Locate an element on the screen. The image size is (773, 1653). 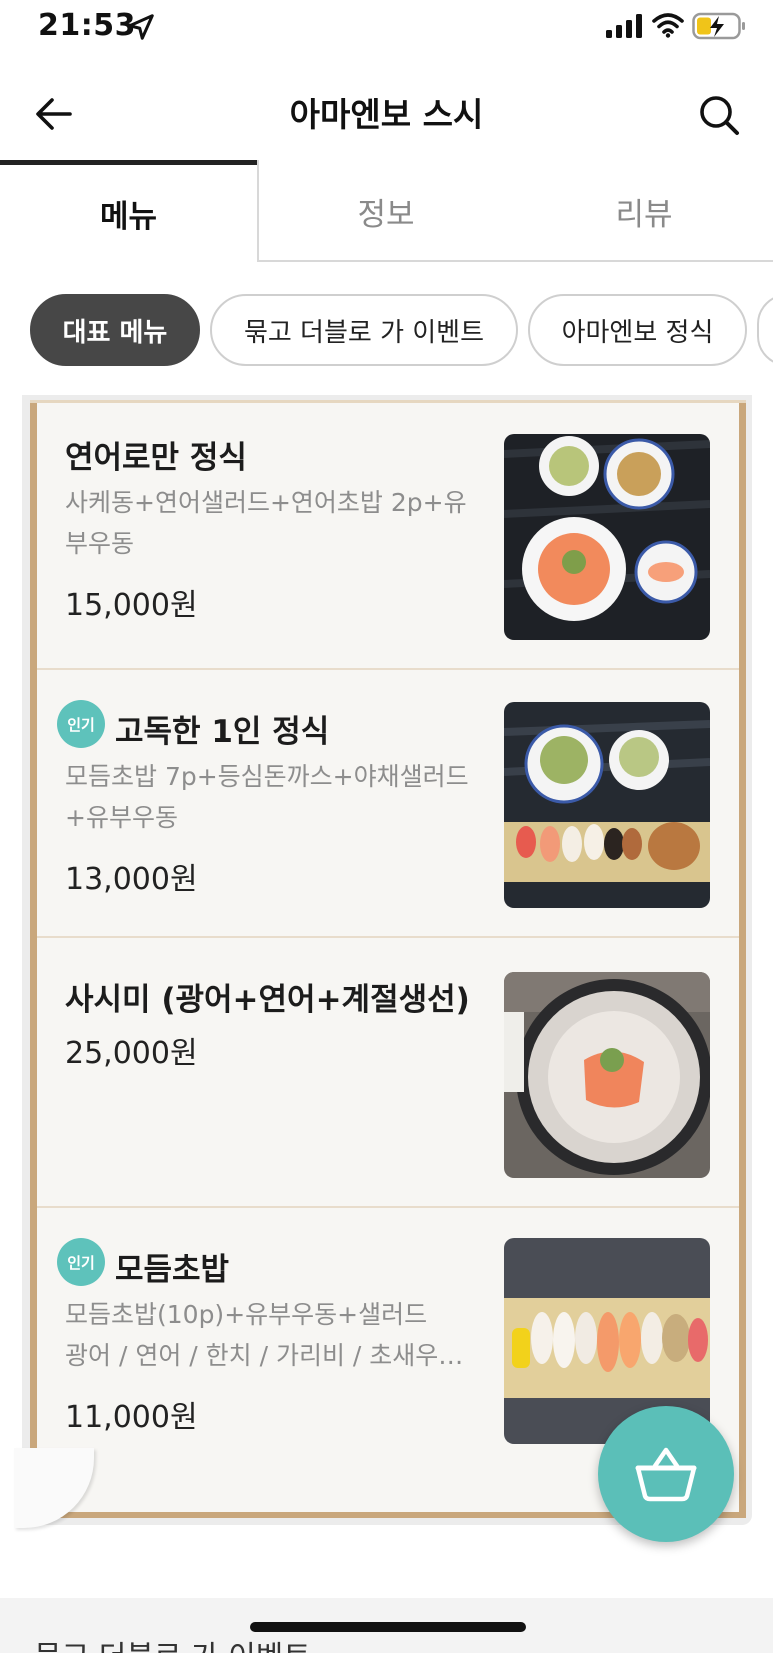
menu-item-price: 15,000원 is located at coordinates (131, 605).